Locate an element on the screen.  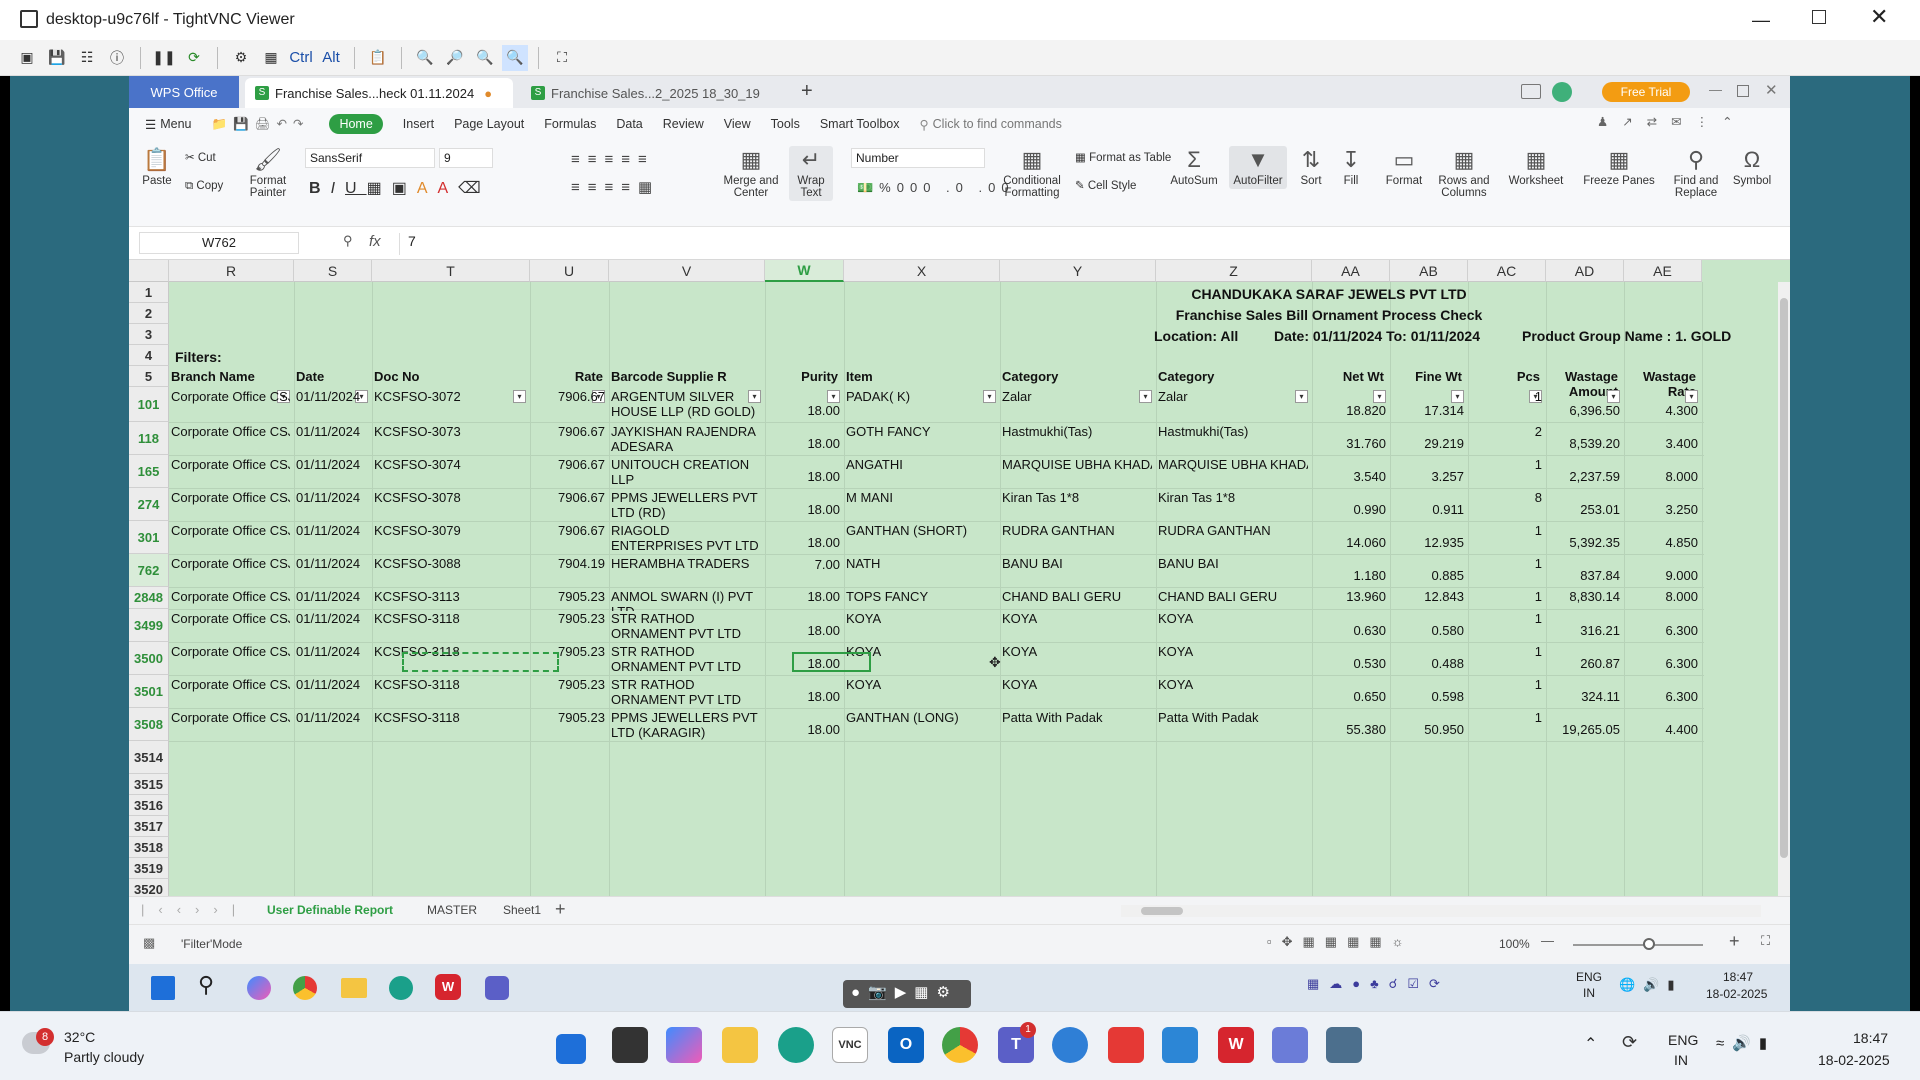
cell-fine: 0.580 is located at coordinates (1428, 630).